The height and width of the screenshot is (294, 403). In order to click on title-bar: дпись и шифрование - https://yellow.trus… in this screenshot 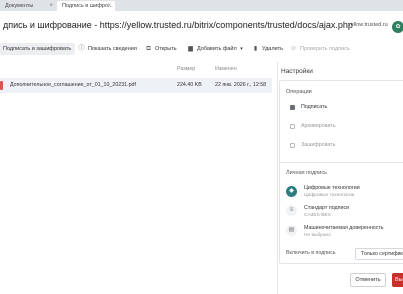, I will do `click(201, 25)`.